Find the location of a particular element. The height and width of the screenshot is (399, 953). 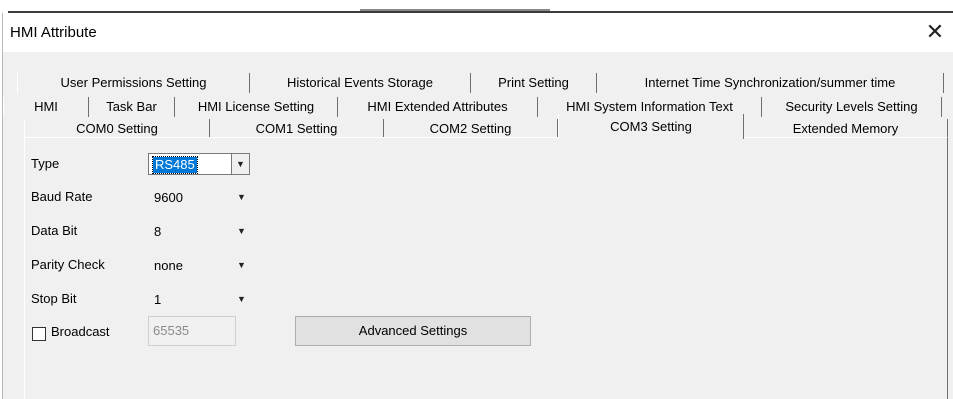

data-bit-value: 8 is located at coordinates (158, 231).